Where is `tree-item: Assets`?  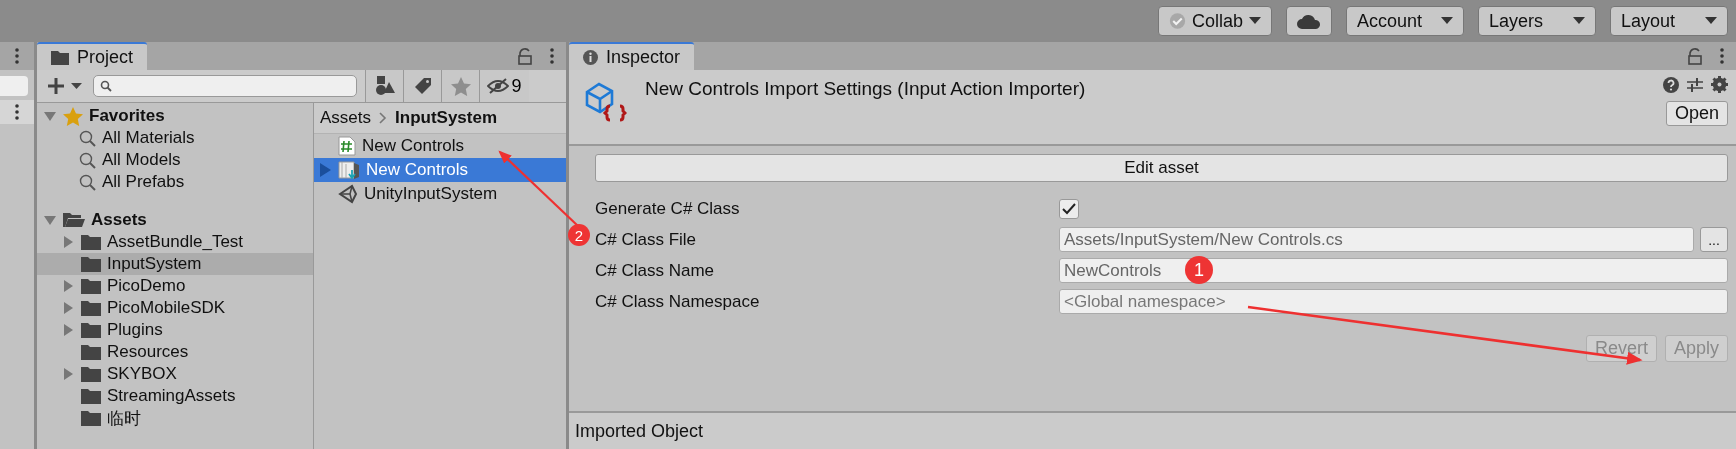
tree-item: Assets is located at coordinates (175, 220).